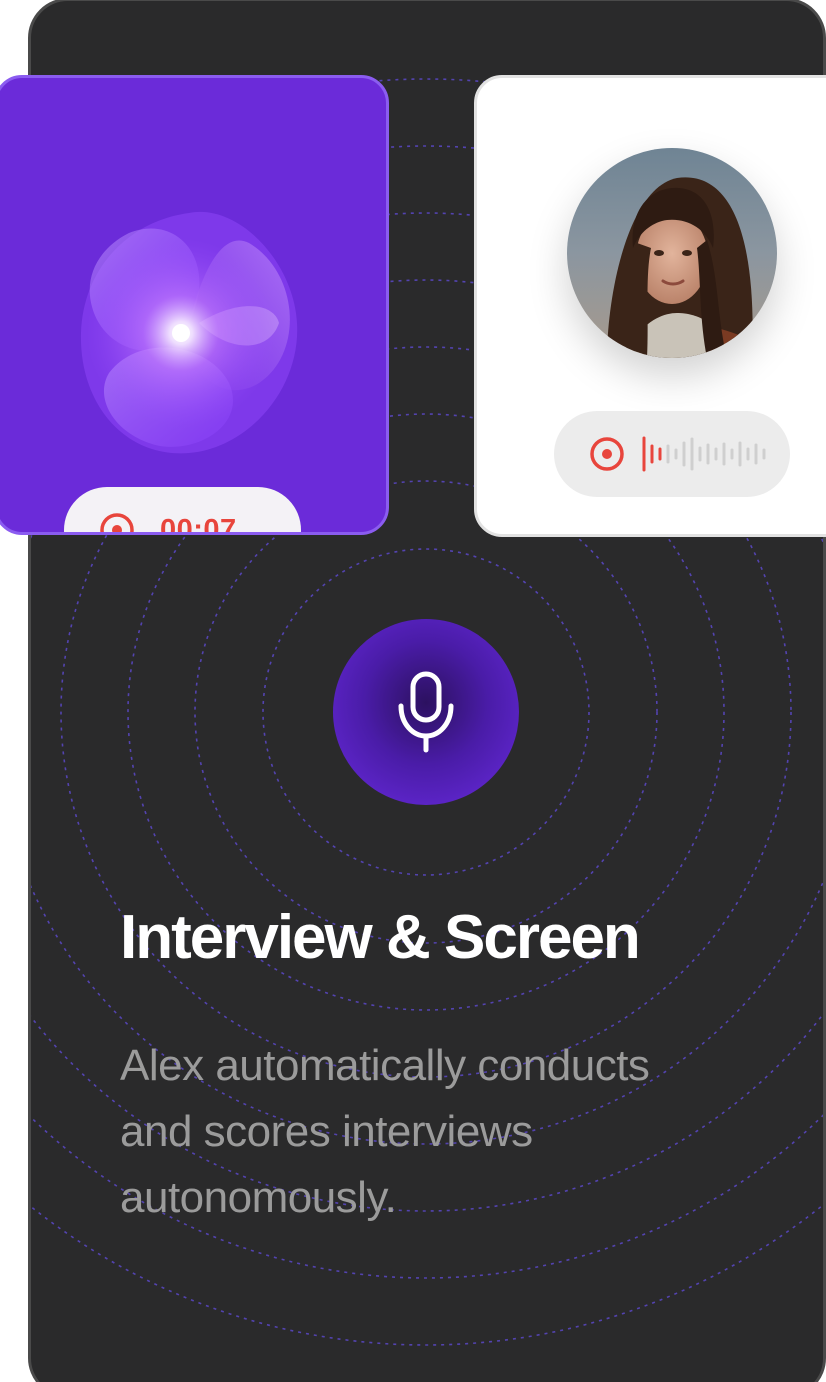 The height and width of the screenshot is (1382, 826). I want to click on audio-waveform-icon, so click(704, 454).